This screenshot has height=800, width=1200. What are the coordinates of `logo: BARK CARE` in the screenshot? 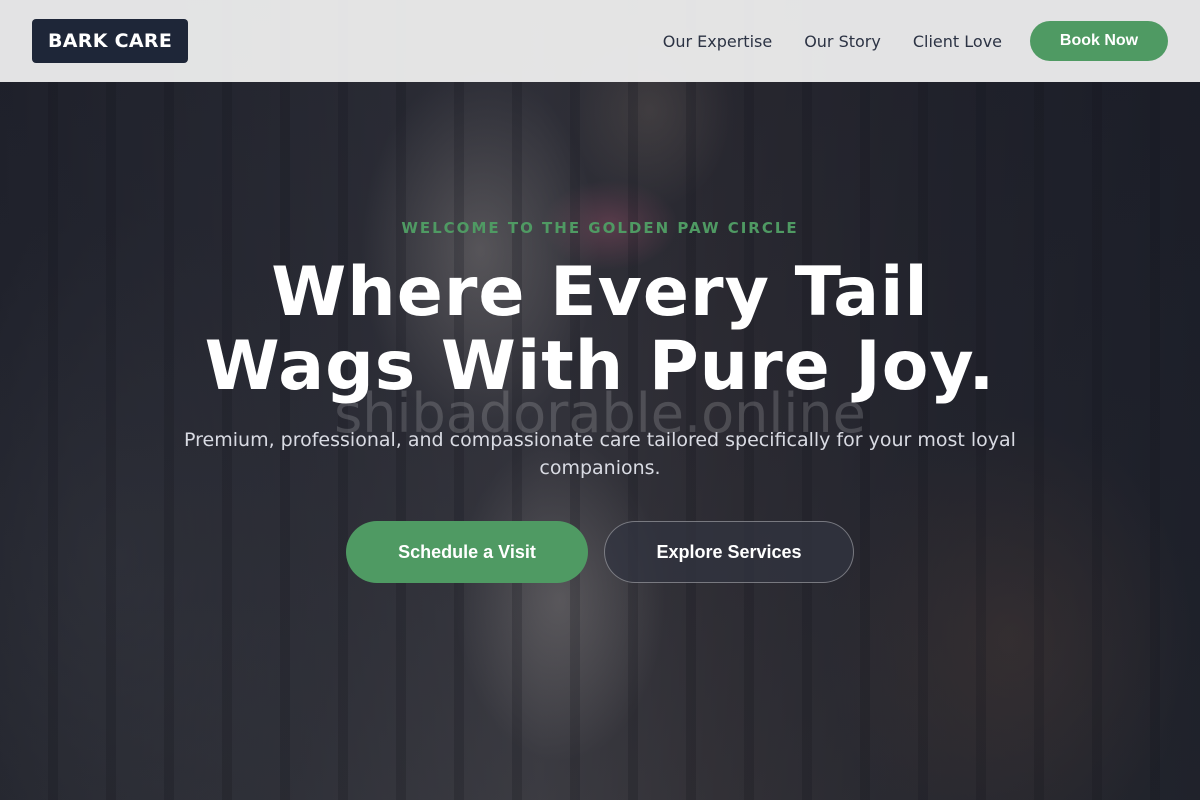 It's located at (110, 41).